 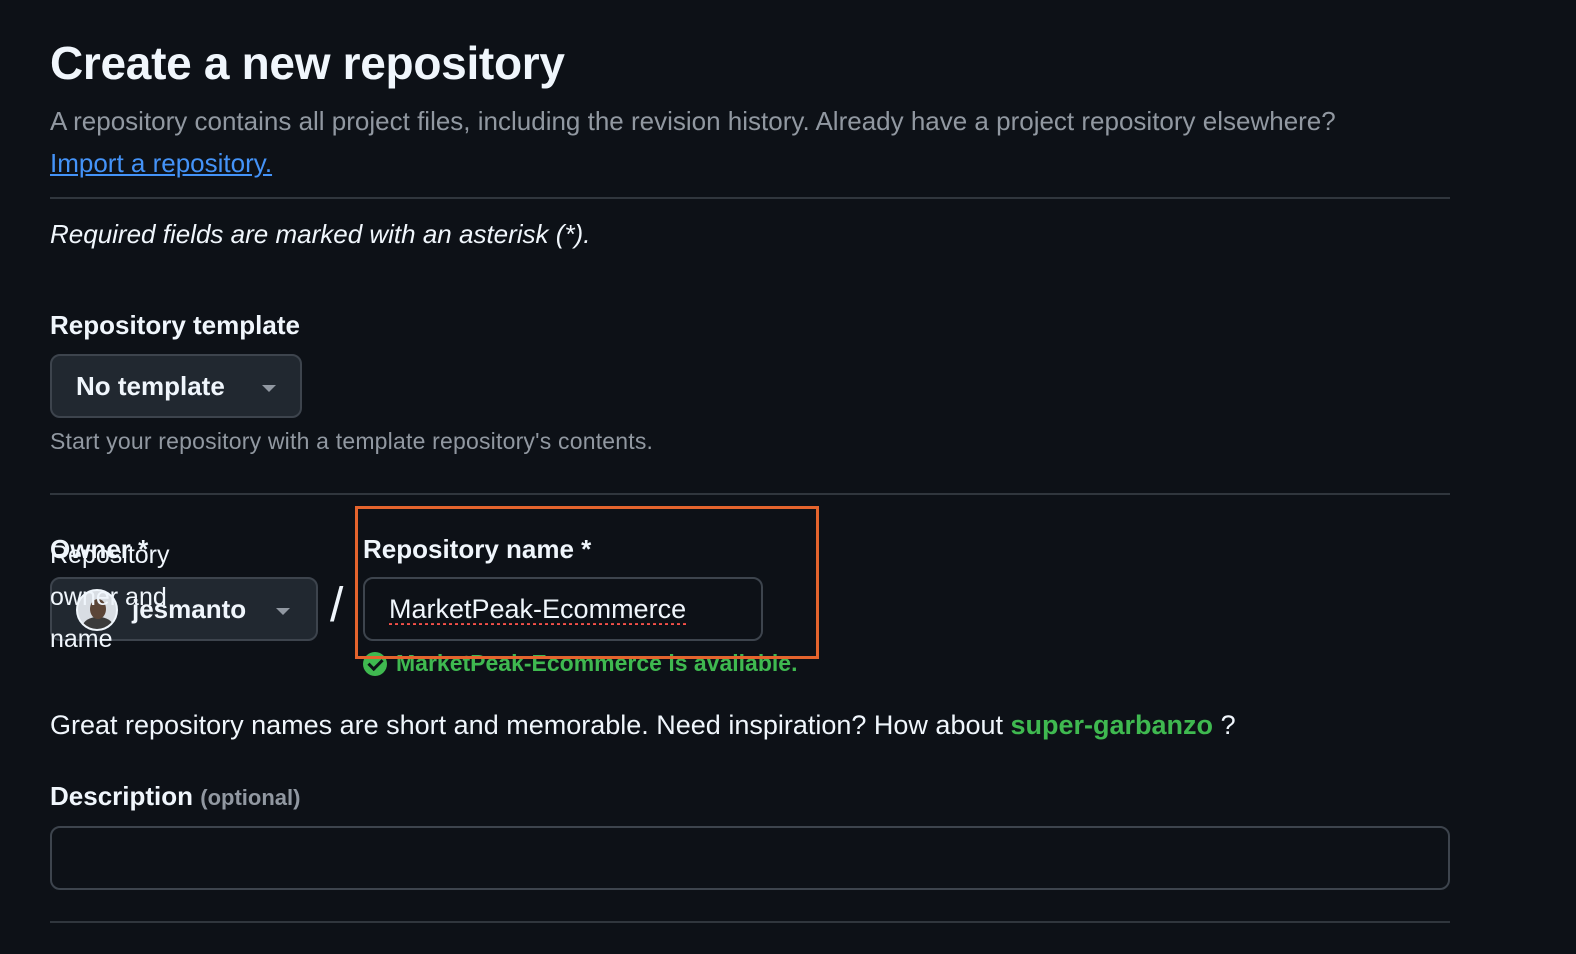 I want to click on repository-name-label: Repository name *, so click(x=477, y=549).